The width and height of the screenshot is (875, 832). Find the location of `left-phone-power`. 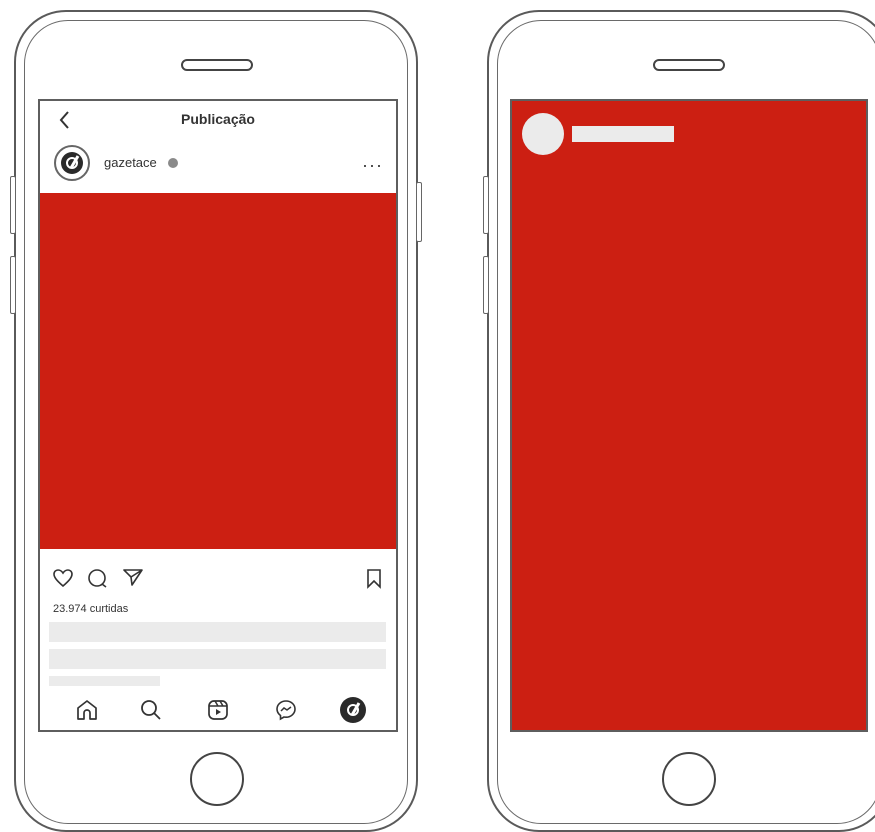

left-phone-power is located at coordinates (419, 212).